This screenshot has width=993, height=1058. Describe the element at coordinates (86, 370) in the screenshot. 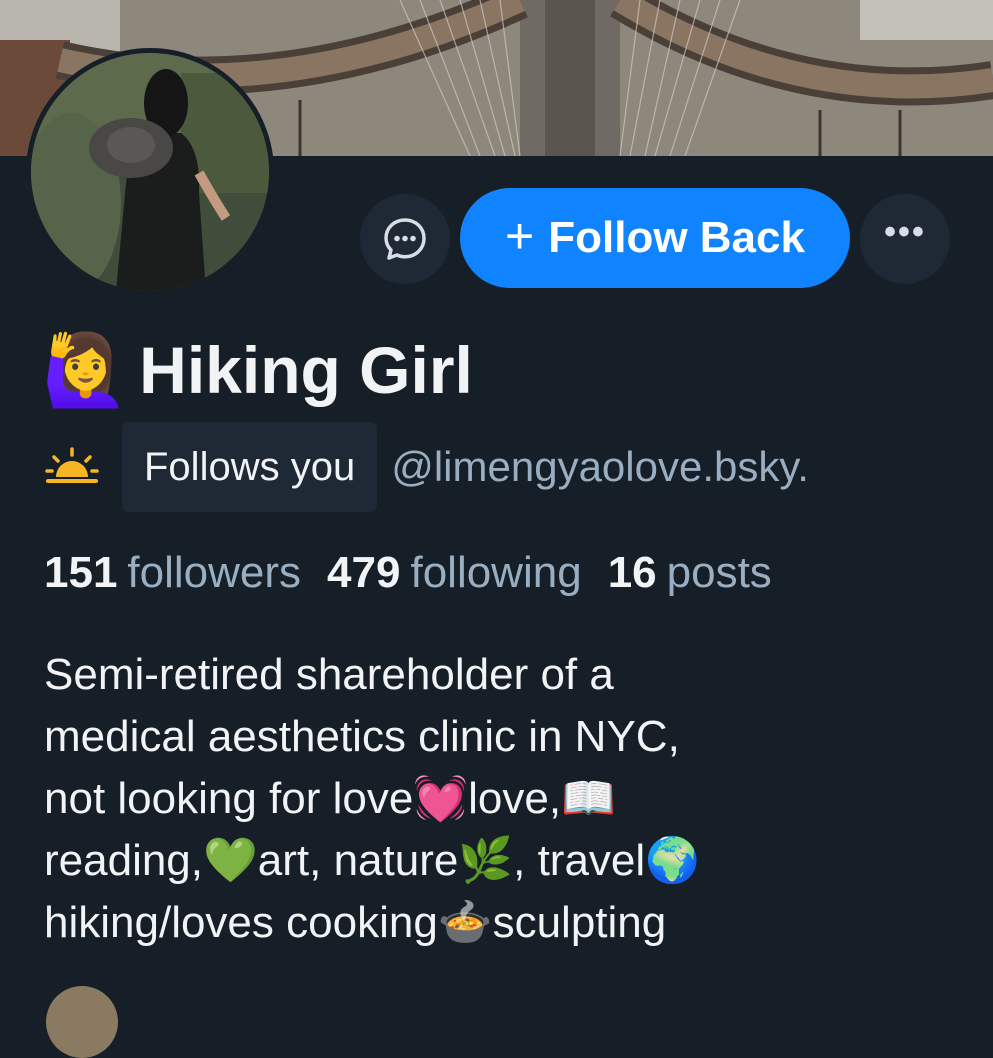

I see `raising-hand-emoji: 🙋‍♀️` at that location.